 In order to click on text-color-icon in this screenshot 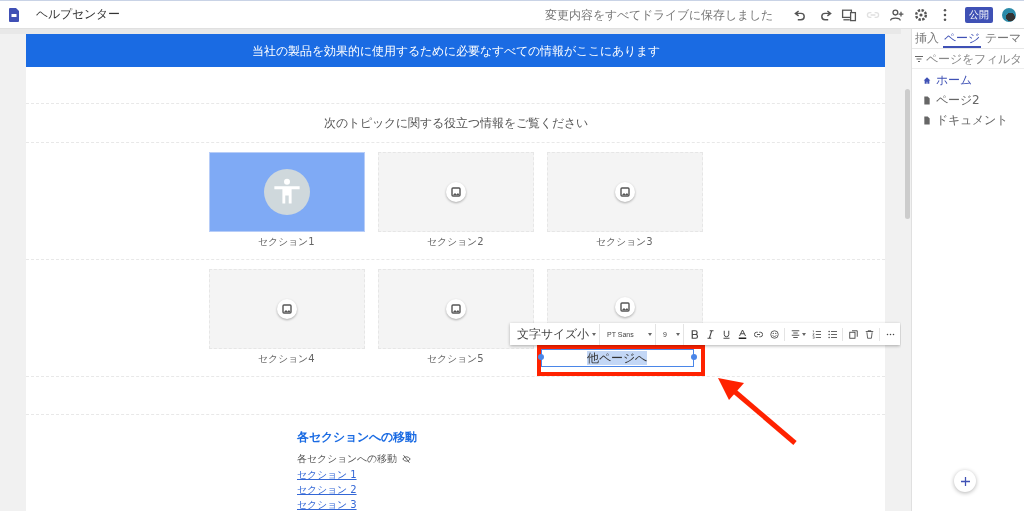, I will do `click(742, 334)`.